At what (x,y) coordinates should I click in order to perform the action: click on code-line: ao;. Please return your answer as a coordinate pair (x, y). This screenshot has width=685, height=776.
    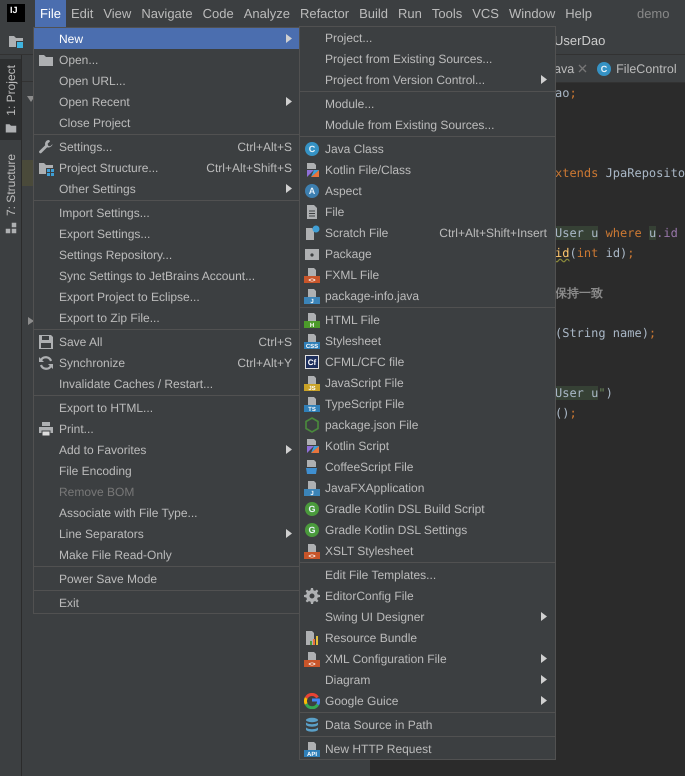
    Looking at the image, I should click on (566, 93).